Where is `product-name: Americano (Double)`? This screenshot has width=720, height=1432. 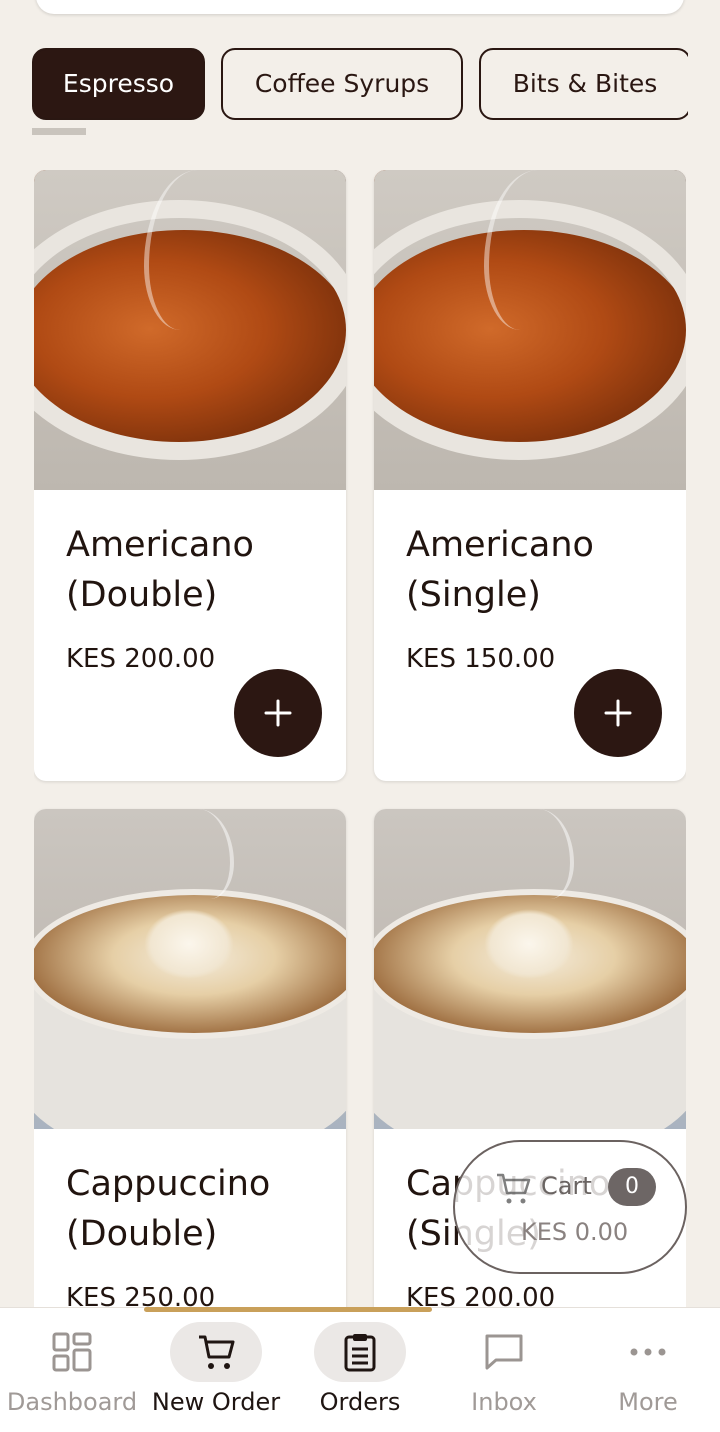 product-name: Americano (Double) is located at coordinates (160, 570).